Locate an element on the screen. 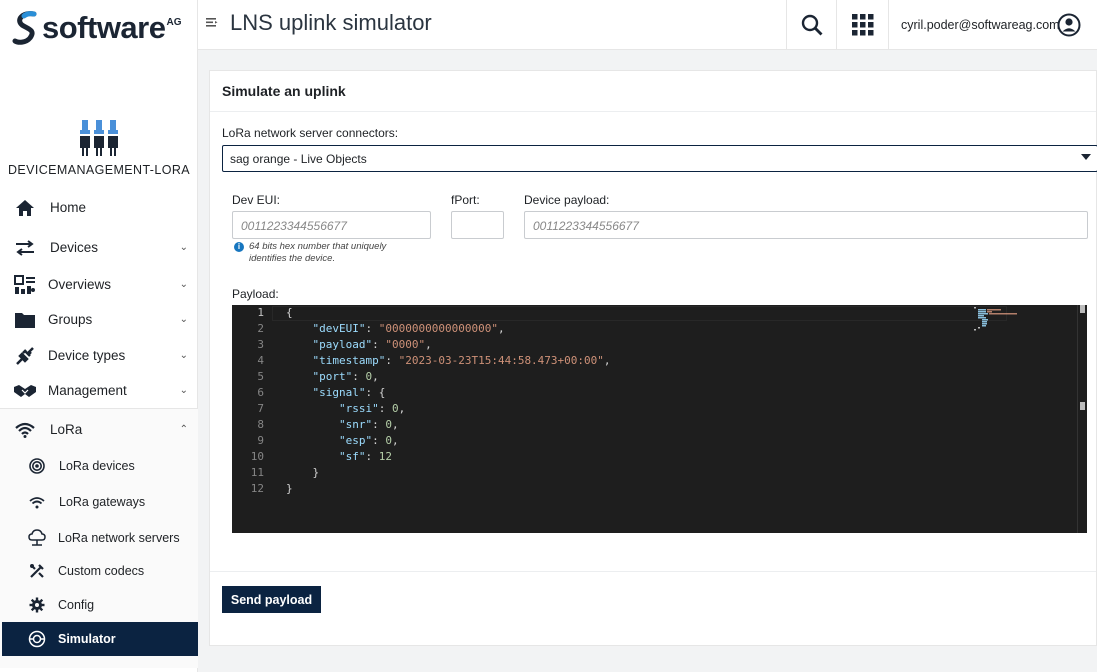 This screenshot has width=1097, height=672. sidebar-item-label: Simulator is located at coordinates (87, 639).